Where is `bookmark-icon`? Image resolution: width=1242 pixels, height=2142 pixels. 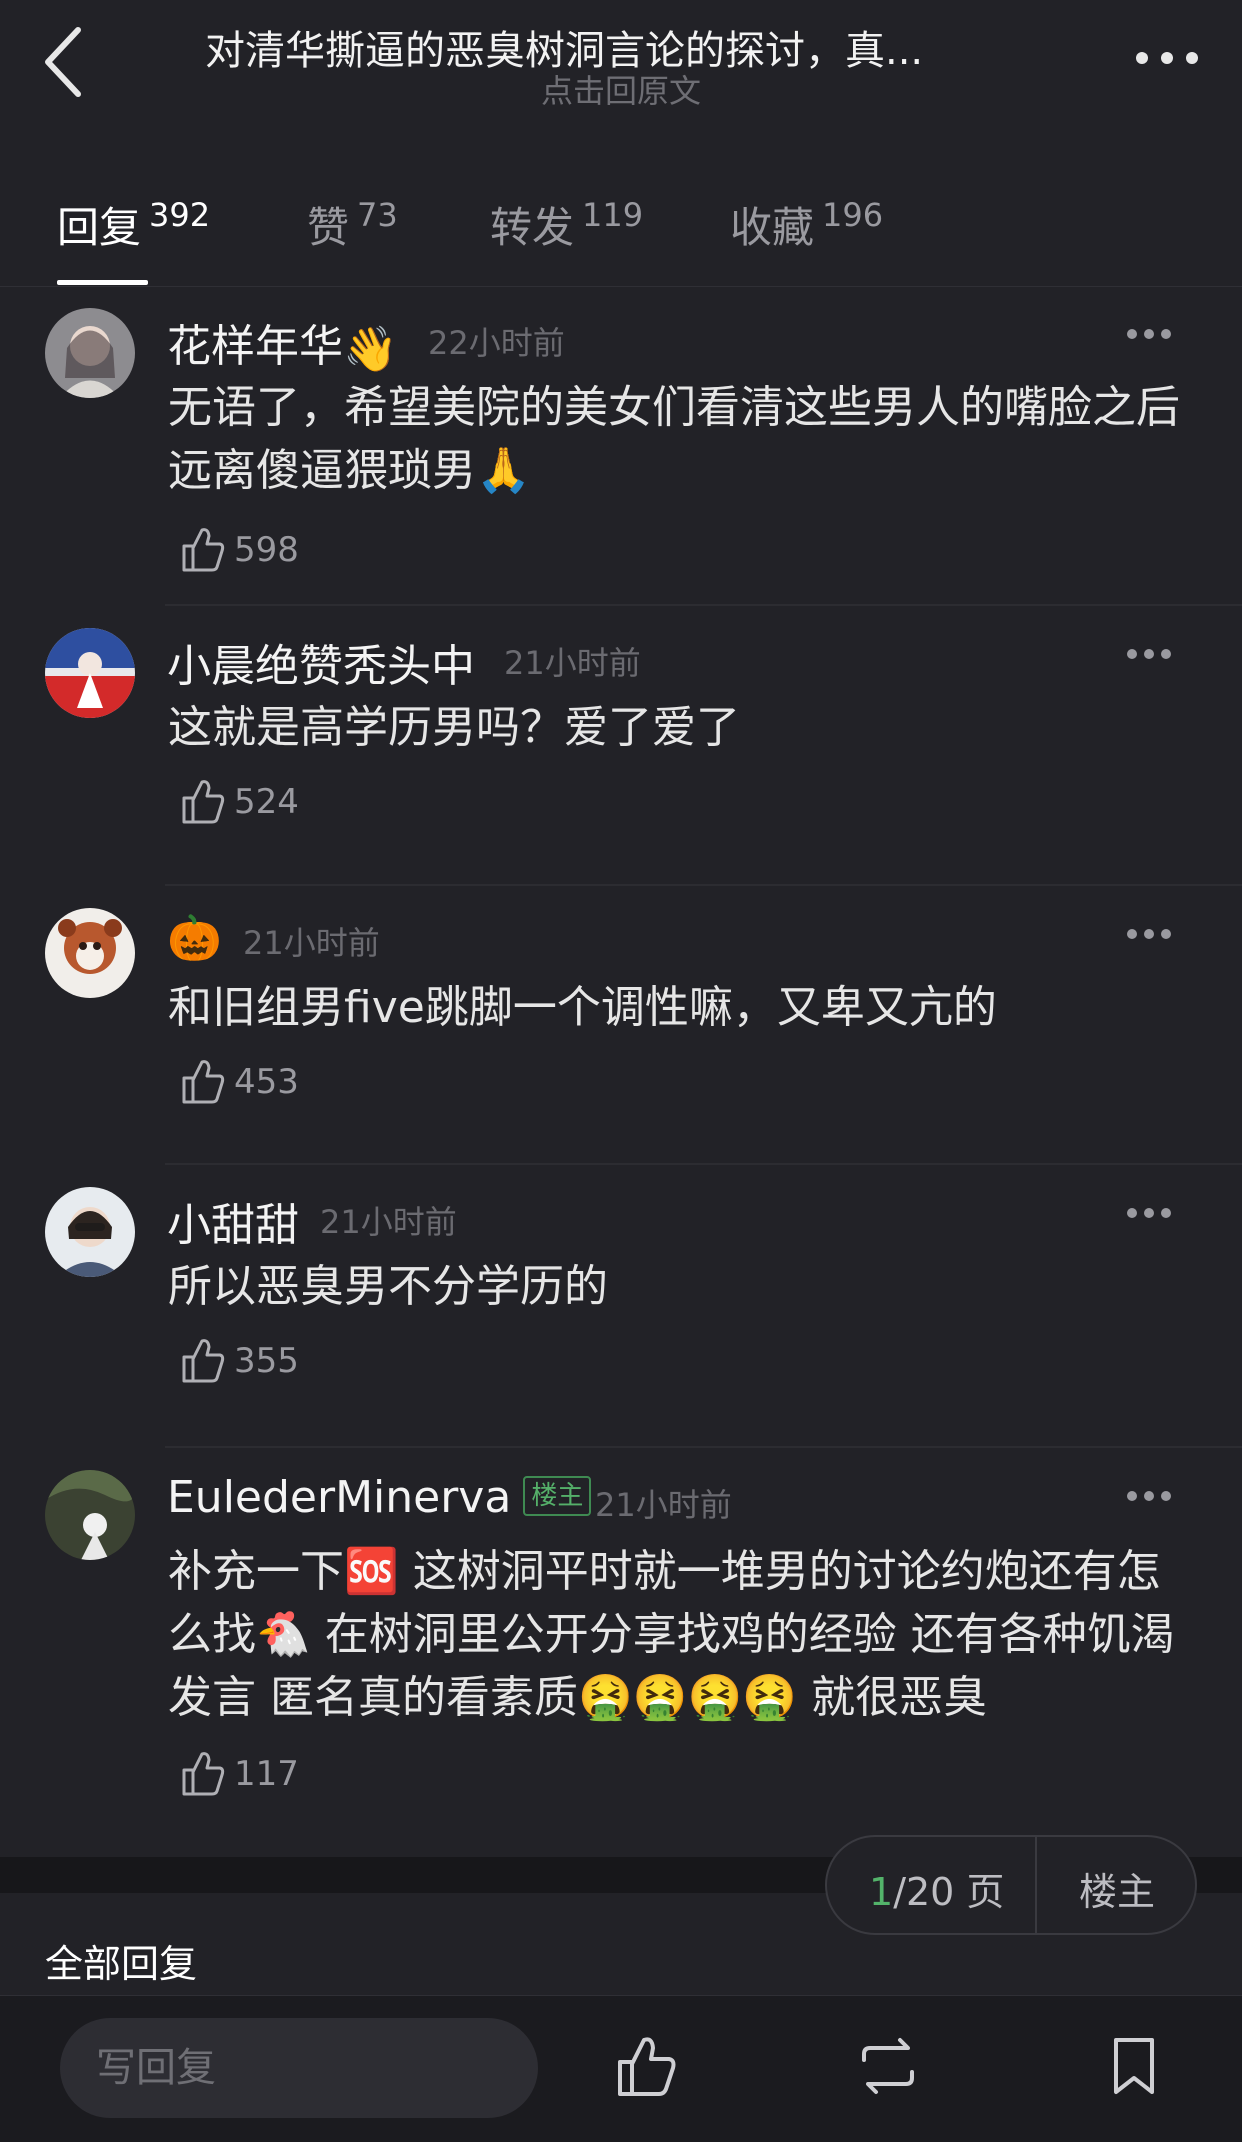
bookmark-icon is located at coordinates (1134, 2066).